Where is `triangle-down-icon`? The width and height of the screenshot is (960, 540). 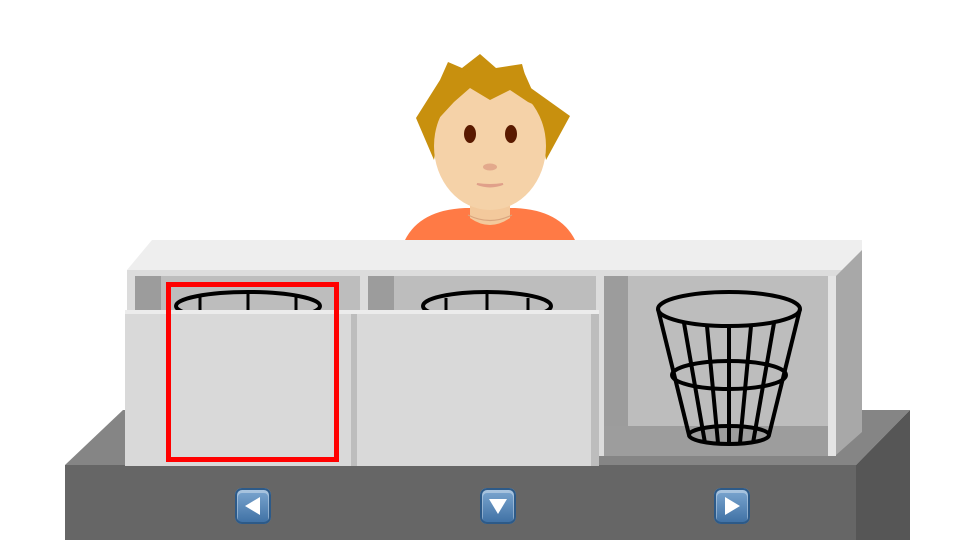 triangle-down-icon is located at coordinates (498, 506).